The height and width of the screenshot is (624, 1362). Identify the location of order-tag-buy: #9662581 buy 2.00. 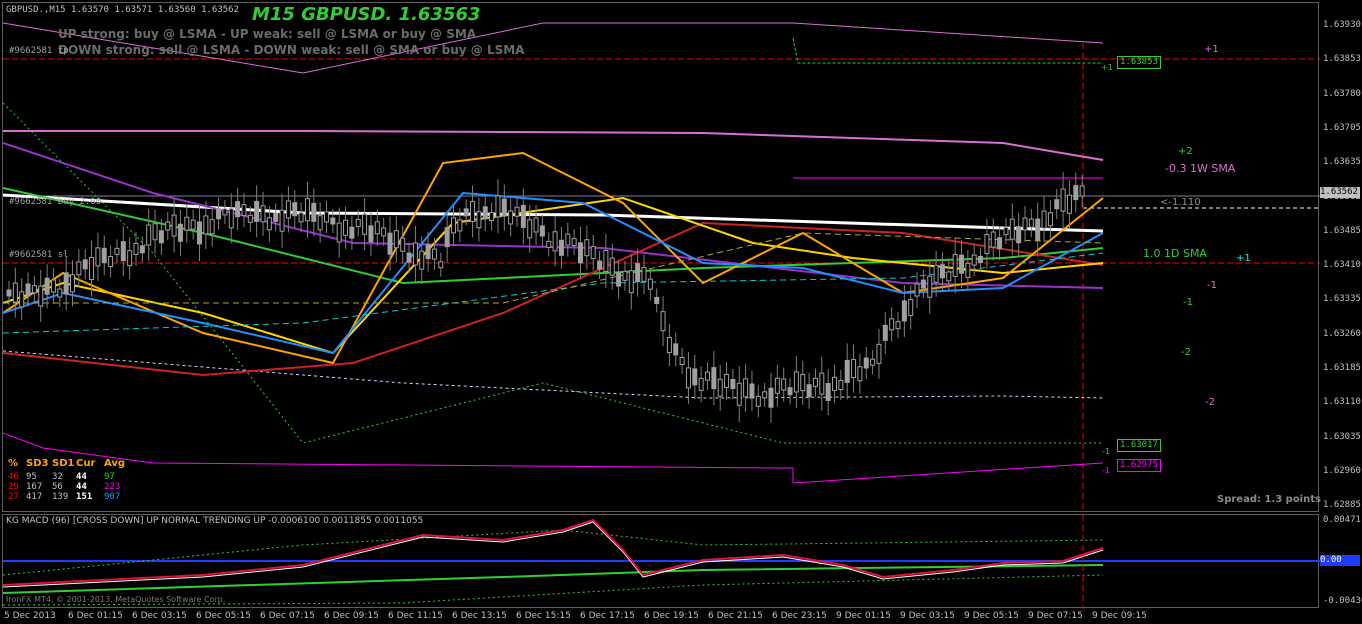
(55, 202).